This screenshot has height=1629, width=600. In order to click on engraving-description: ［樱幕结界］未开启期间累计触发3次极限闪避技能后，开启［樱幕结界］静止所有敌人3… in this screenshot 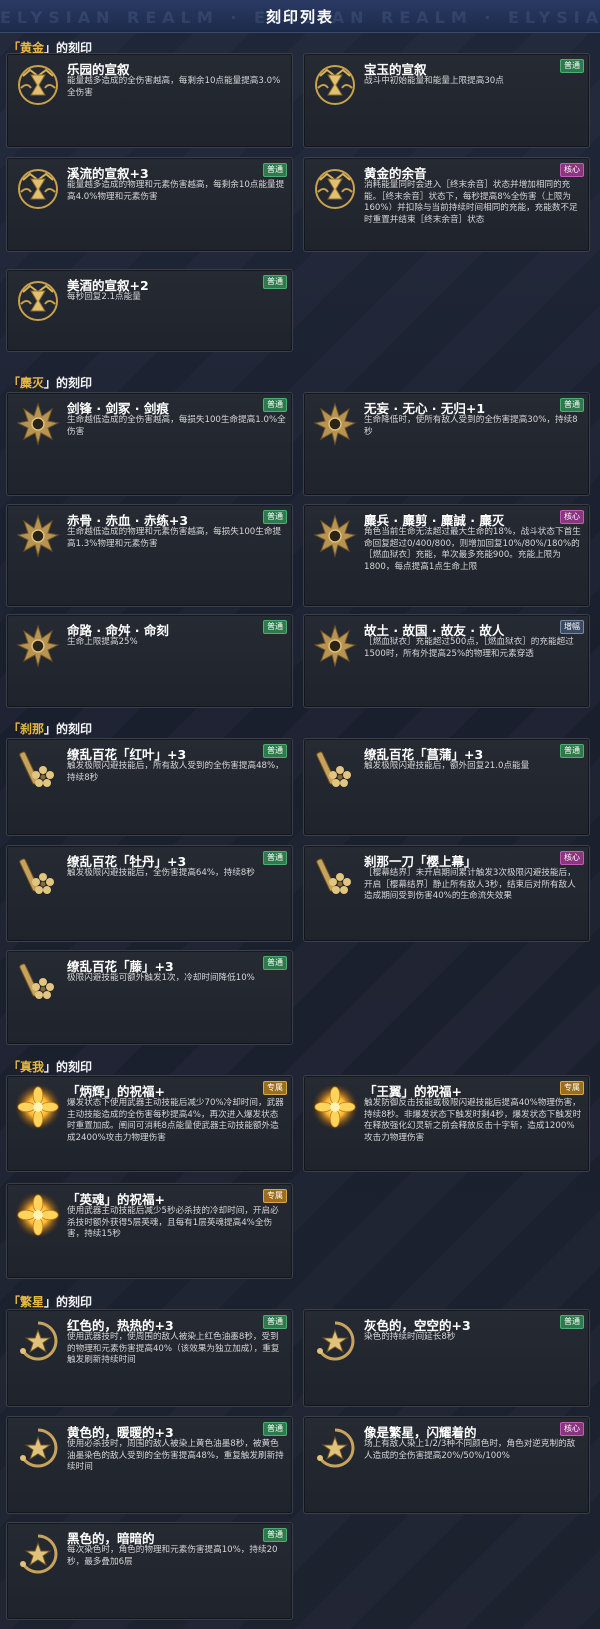, I will do `click(470, 884)`.